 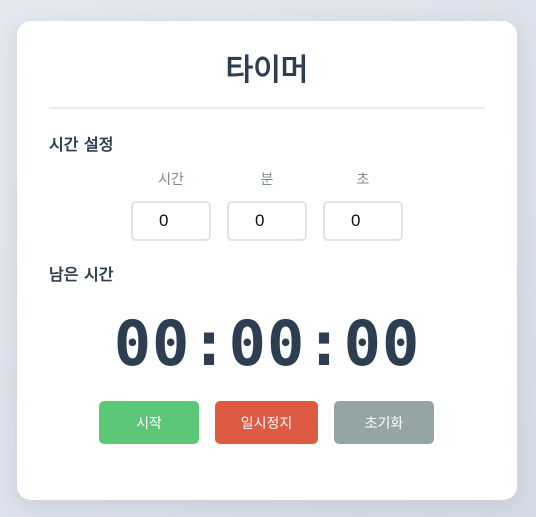 What do you see at coordinates (363, 180) in the screenshot?
I see `seconds-caption: 초` at bounding box center [363, 180].